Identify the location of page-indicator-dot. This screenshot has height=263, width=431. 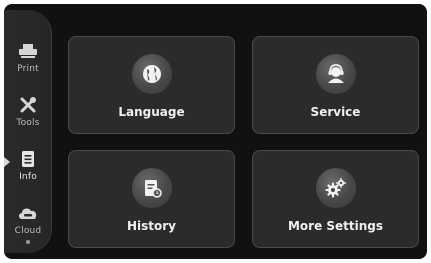
(28, 242).